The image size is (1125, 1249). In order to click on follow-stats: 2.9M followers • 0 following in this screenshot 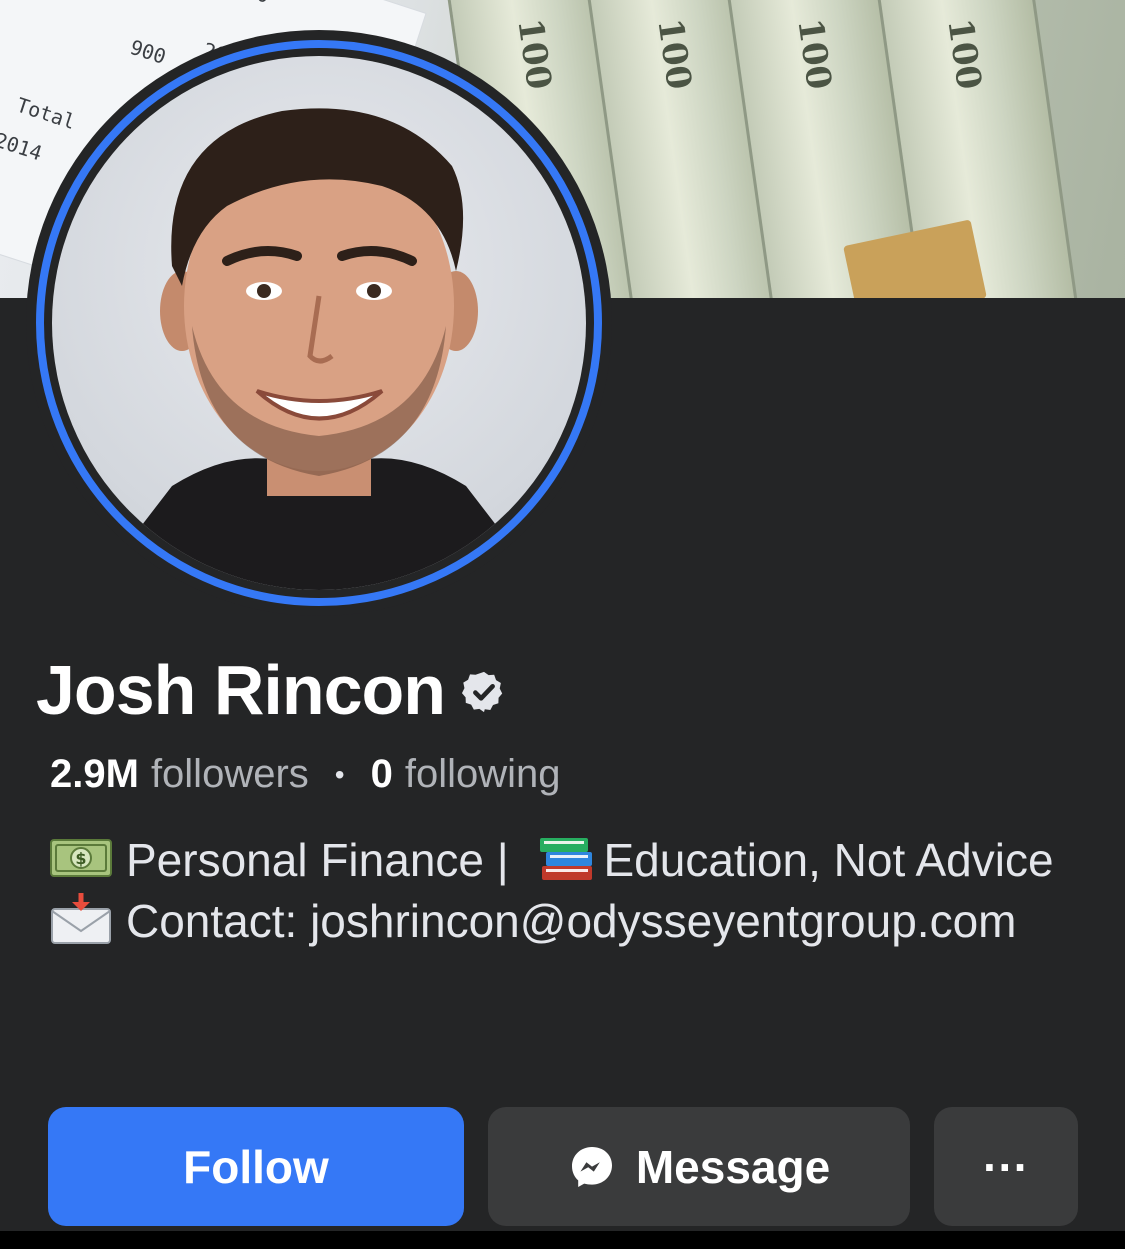, I will do `click(305, 774)`.